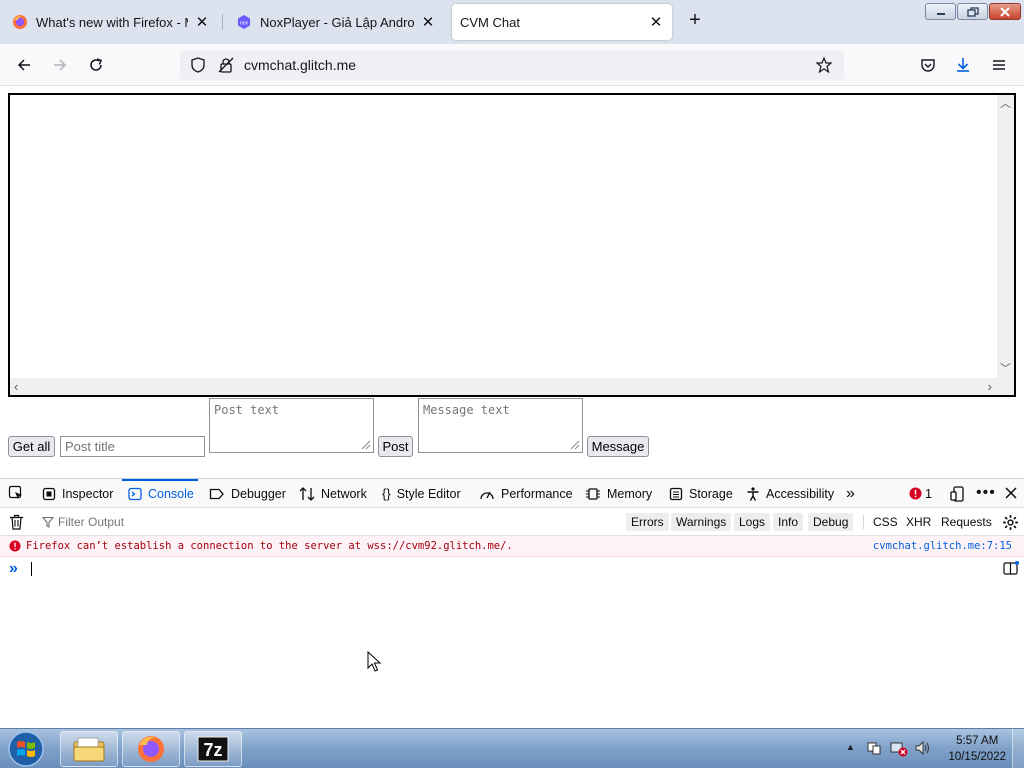 Image resolution: width=1024 pixels, height=771 pixels. I want to click on console-settings-gear-icon, so click(1010, 524).